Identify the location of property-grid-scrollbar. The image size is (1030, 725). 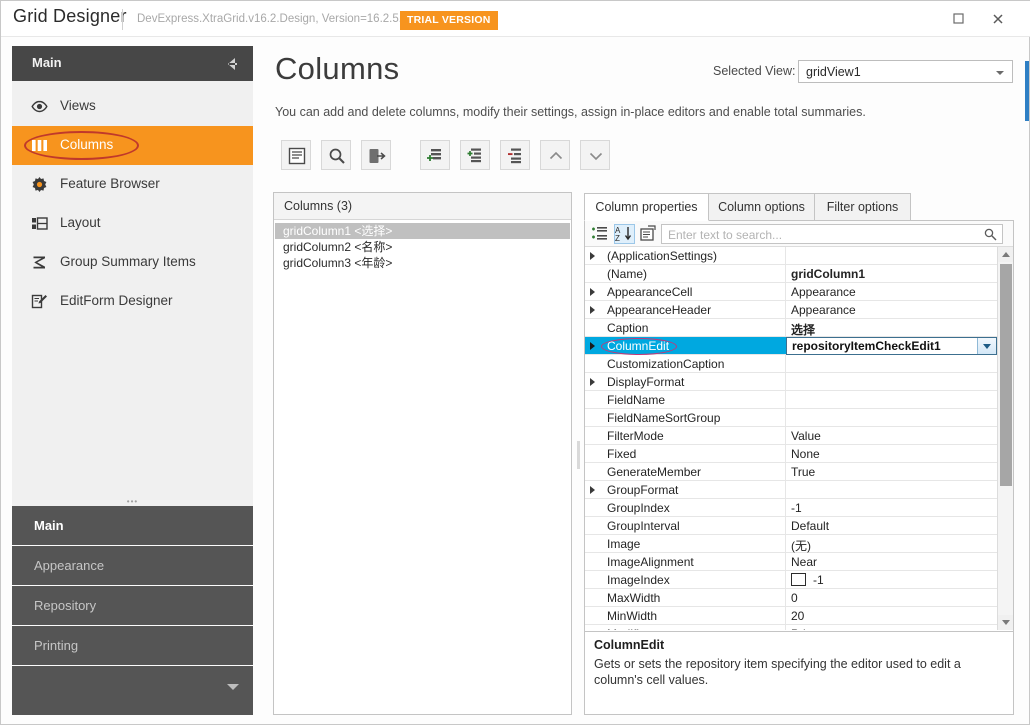
(1005, 438).